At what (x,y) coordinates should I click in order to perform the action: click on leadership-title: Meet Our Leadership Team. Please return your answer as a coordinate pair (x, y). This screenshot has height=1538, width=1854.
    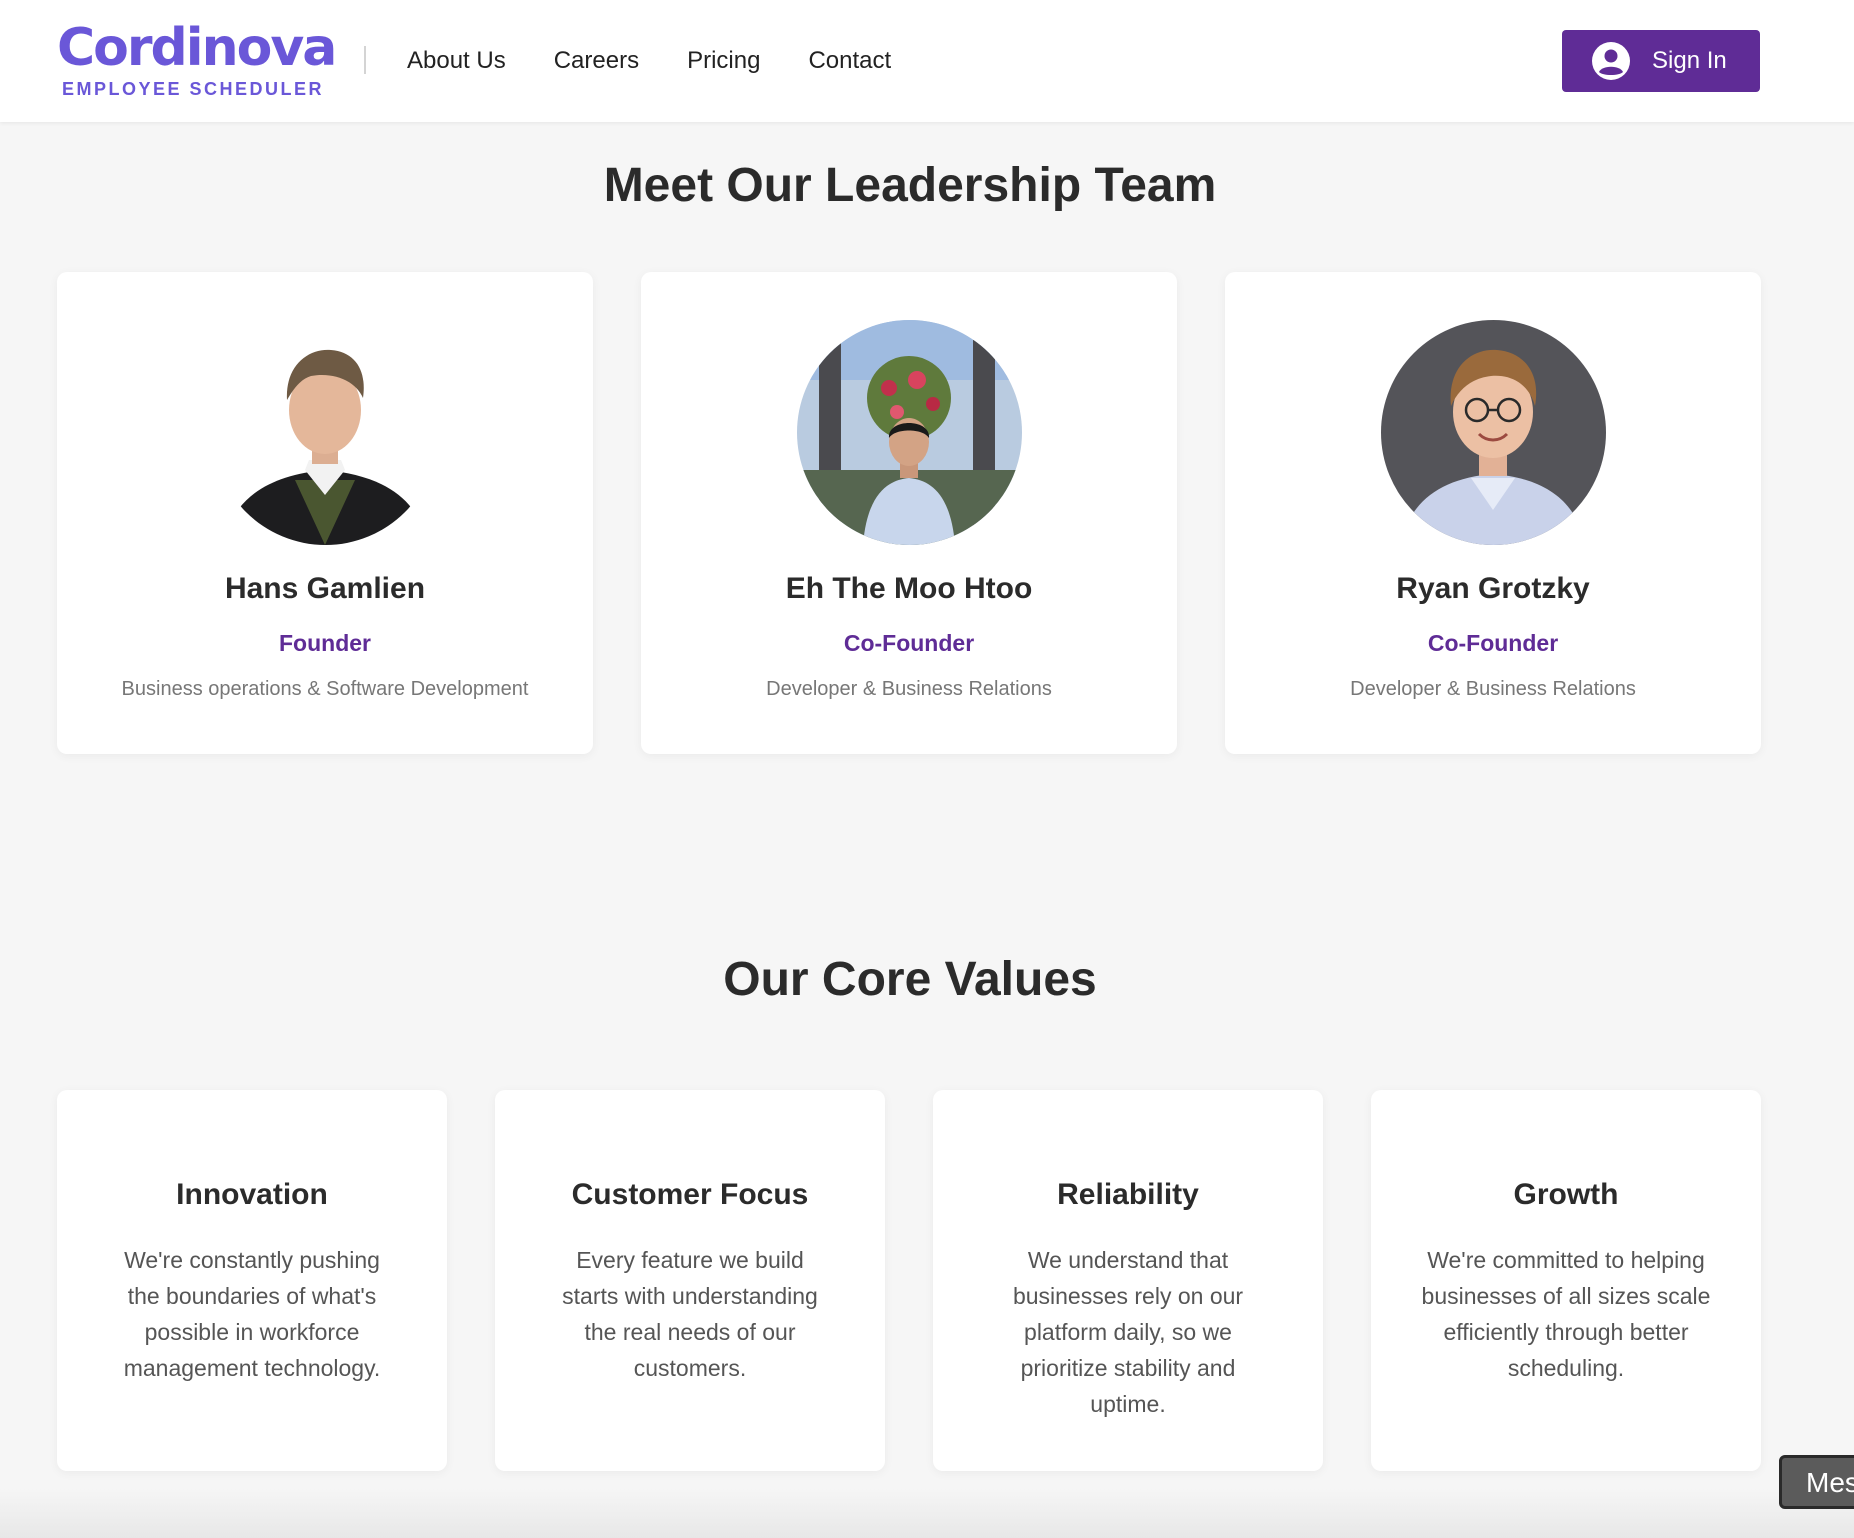
    Looking at the image, I should click on (910, 185).